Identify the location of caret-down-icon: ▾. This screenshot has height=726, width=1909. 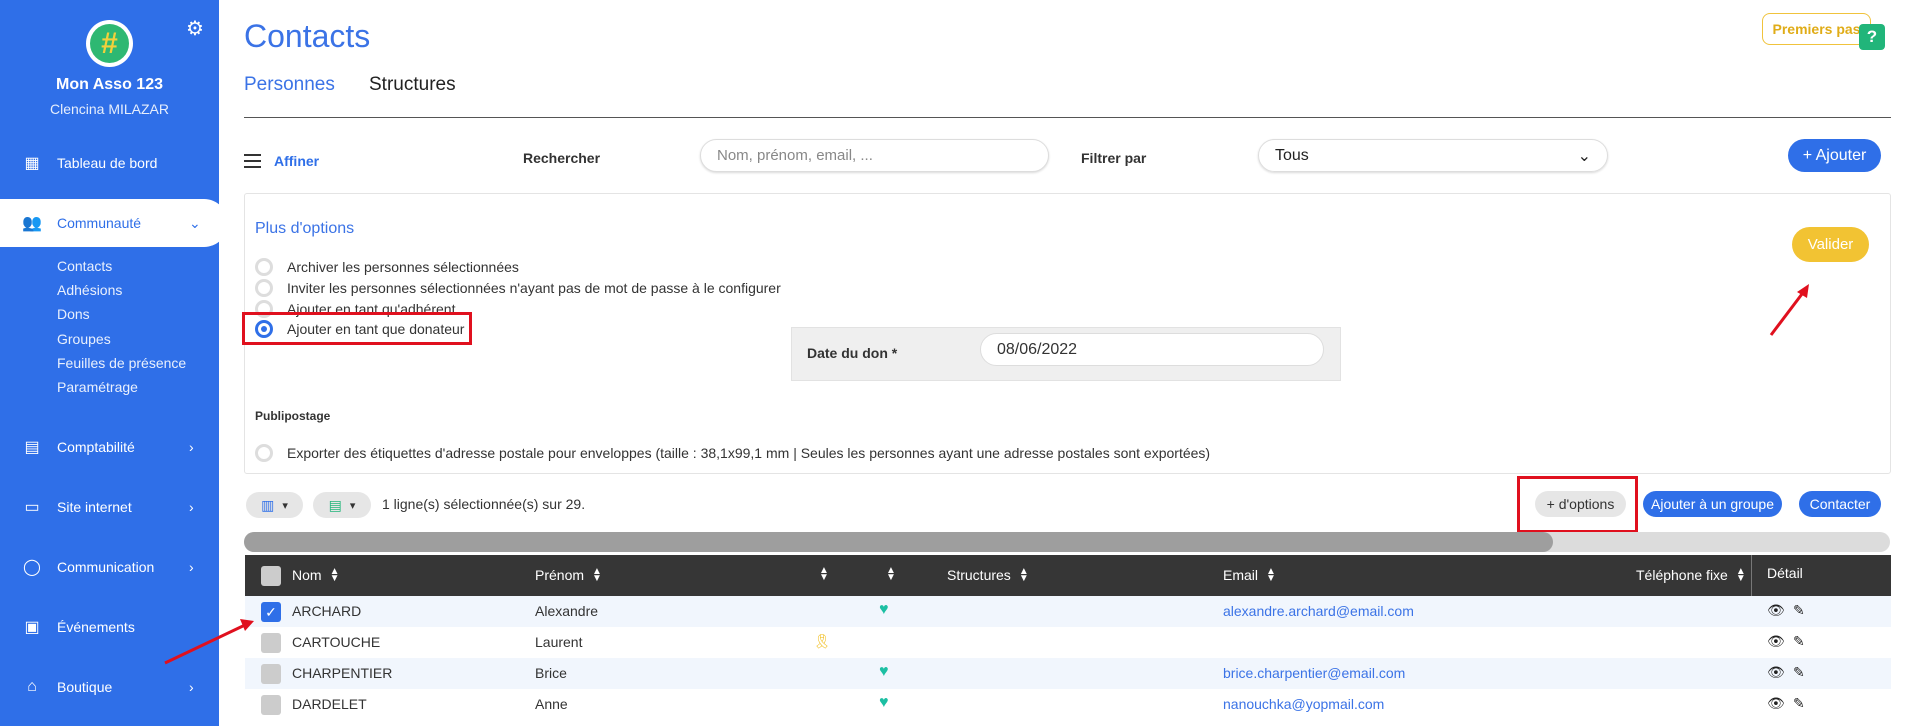
(285, 505).